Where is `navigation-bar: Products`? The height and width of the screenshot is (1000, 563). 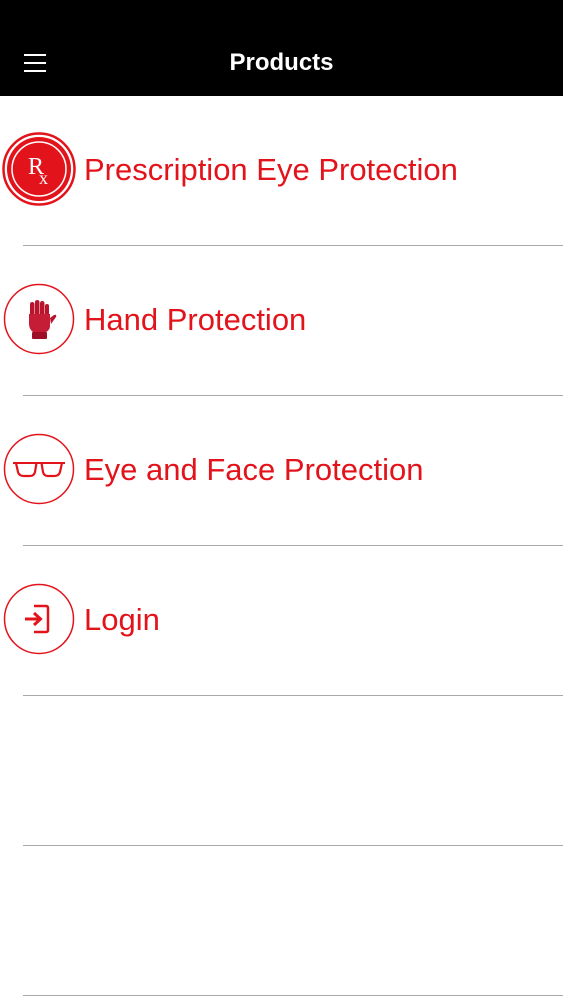 navigation-bar: Products is located at coordinates (281, 48).